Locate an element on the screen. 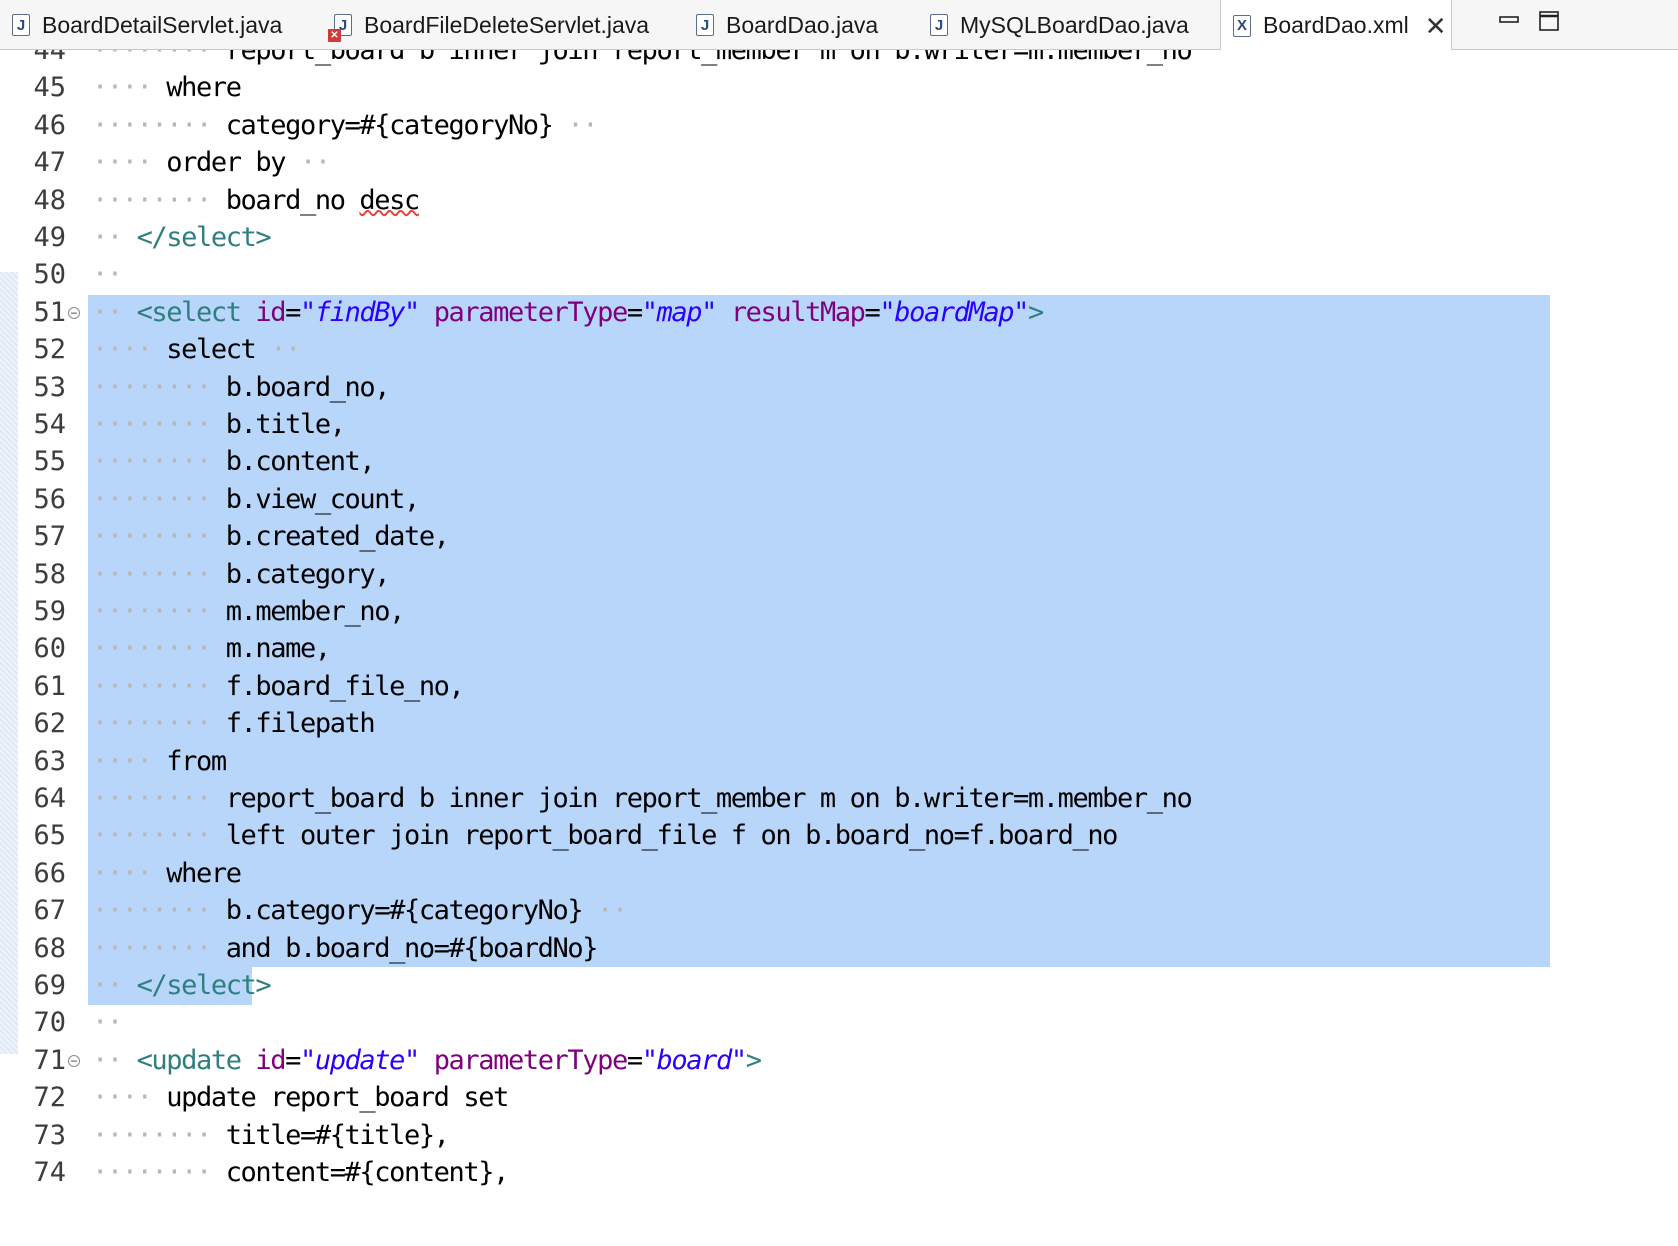  tab-boardfiledeleteservlet: J ✕ BoardFileDeleteServlet.java is located at coordinates (489, 25).